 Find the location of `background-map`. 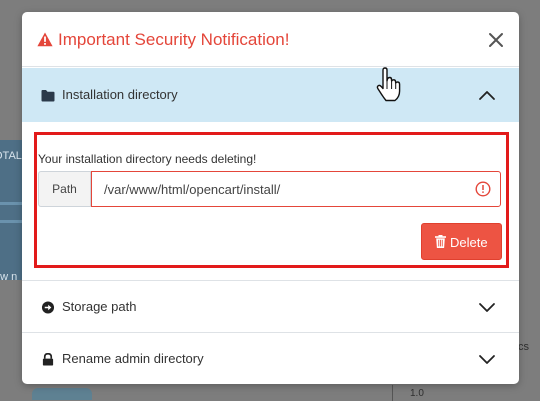

background-map is located at coordinates (62, 394).